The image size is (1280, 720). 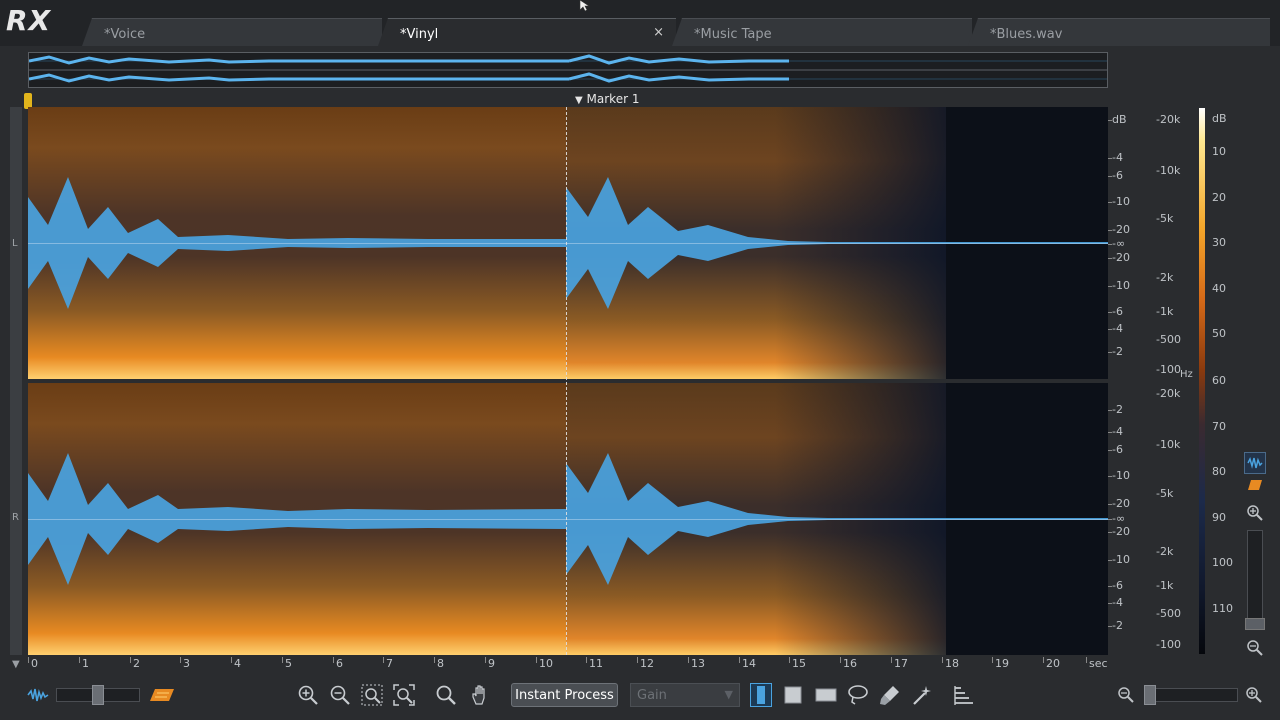 I want to click on colorbar-tick: 30, so click(x=1219, y=242).